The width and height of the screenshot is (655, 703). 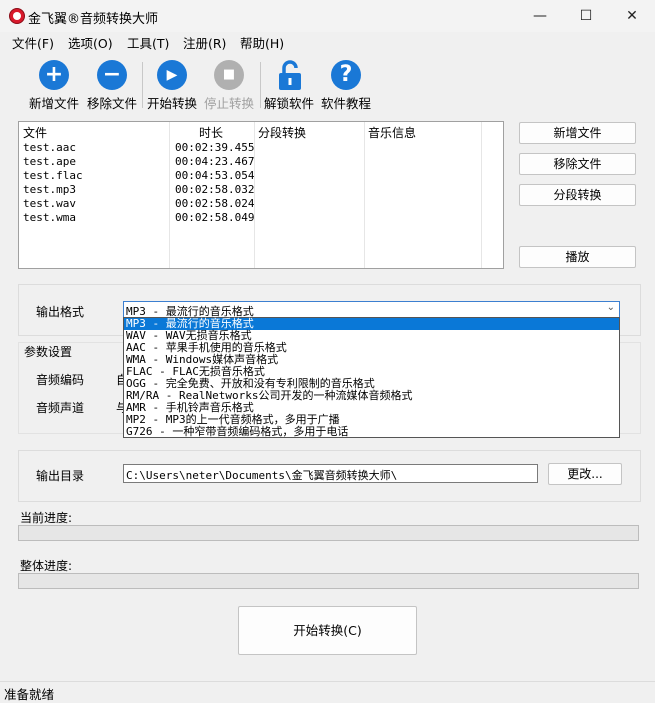 What do you see at coordinates (228, 103) in the screenshot?
I see `stop-convert-tool-label: 停止转换` at bounding box center [228, 103].